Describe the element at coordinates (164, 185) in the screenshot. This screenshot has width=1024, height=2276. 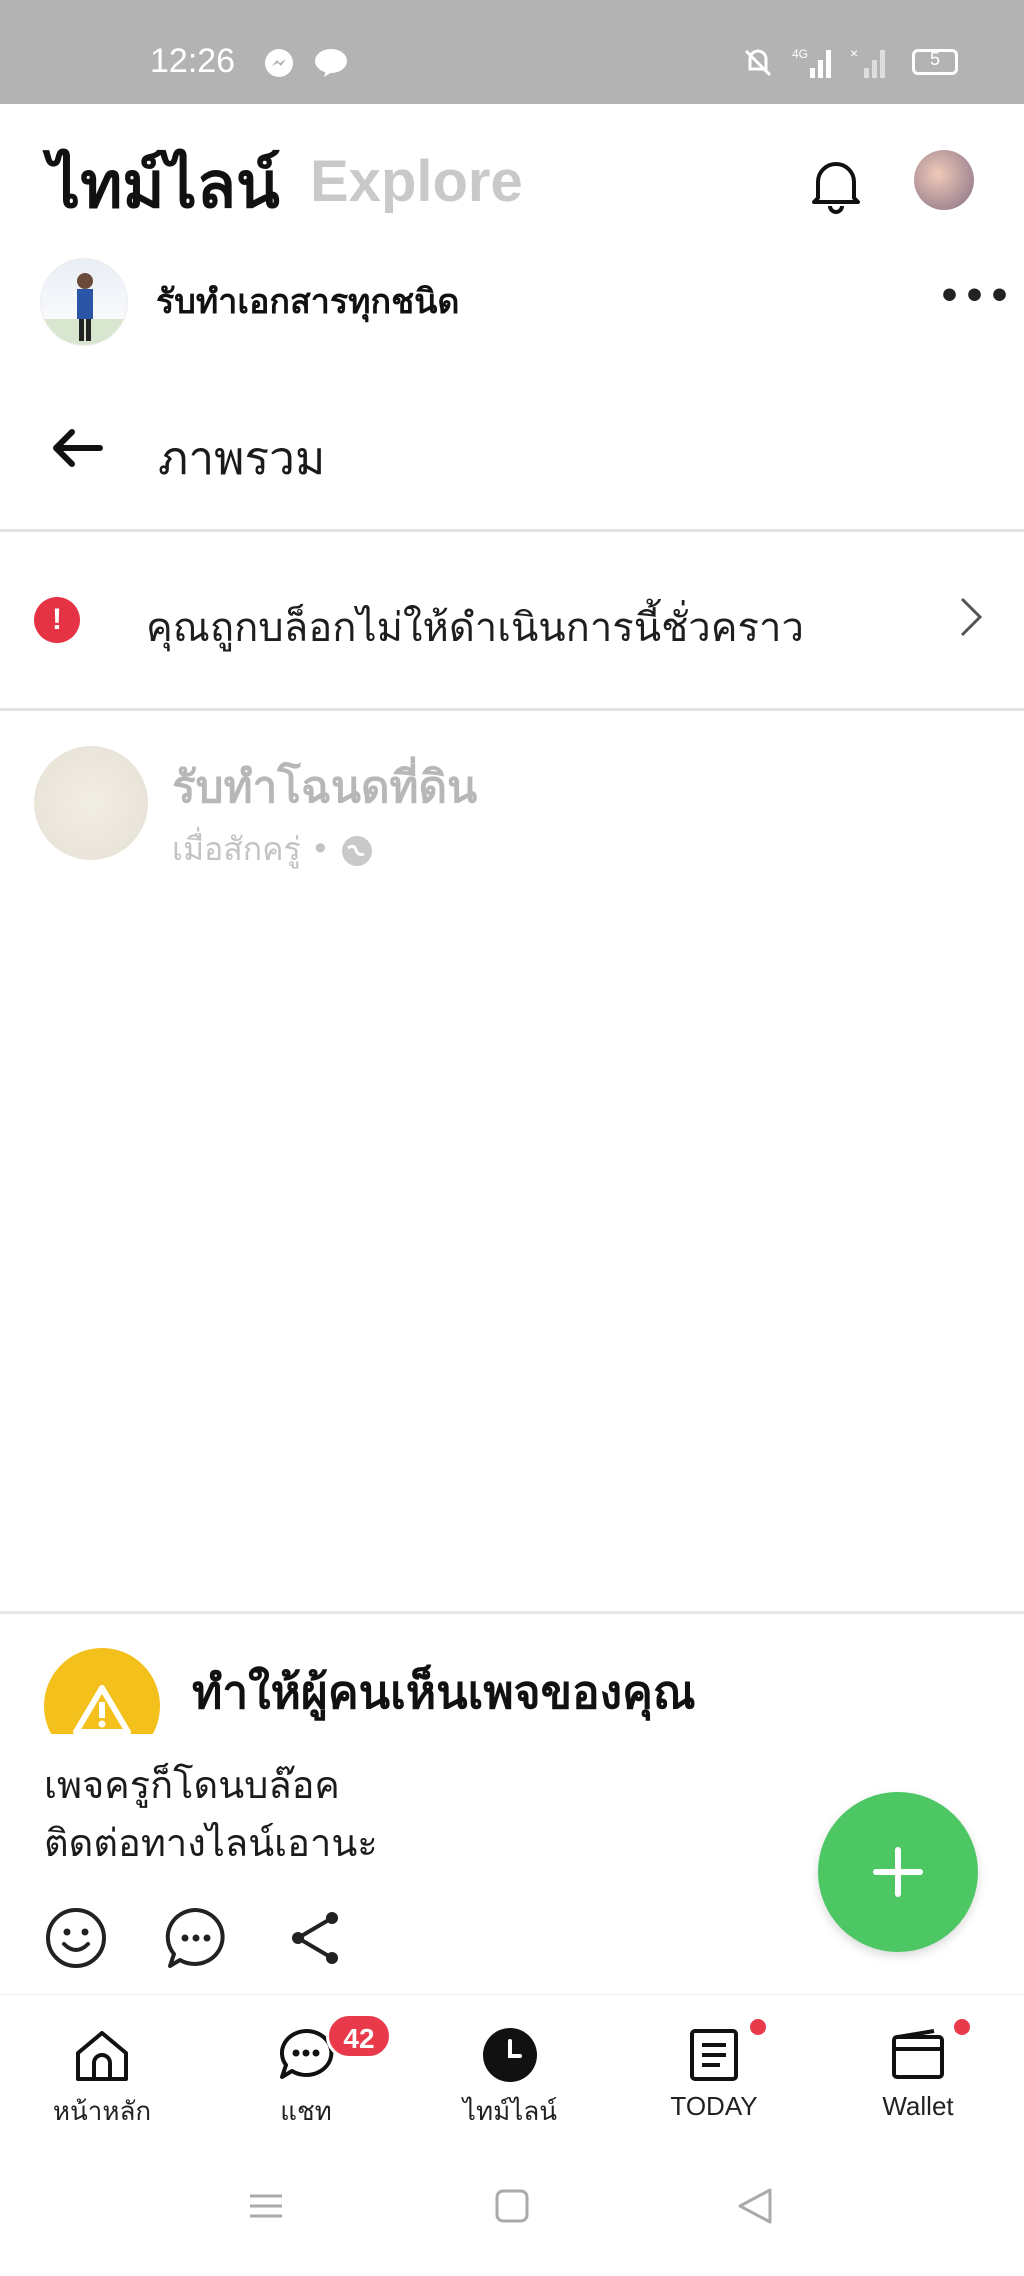
I see `tab-timeline-title: ไทม์ไลน์` at that location.